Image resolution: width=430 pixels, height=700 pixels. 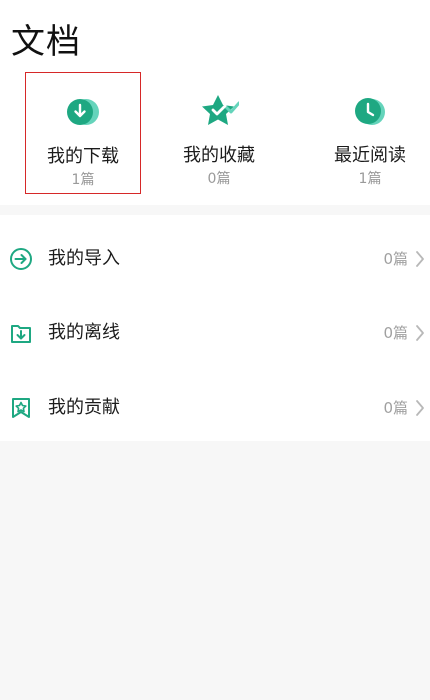 What do you see at coordinates (84, 407) in the screenshot?
I see `list-item-label: 我的贡献` at bounding box center [84, 407].